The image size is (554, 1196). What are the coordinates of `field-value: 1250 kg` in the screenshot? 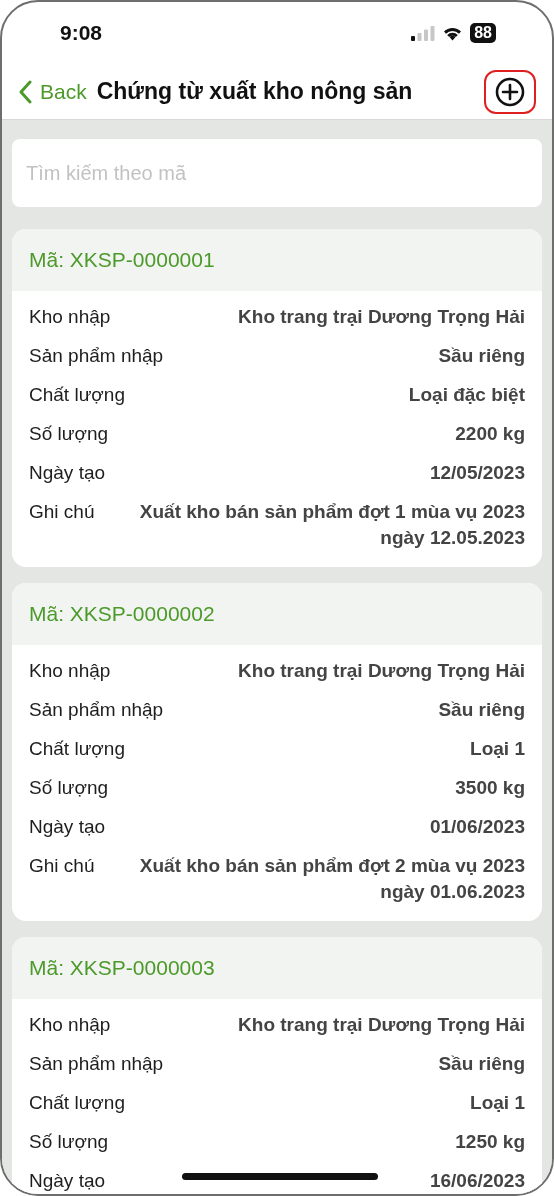 It's located at (490, 1141).